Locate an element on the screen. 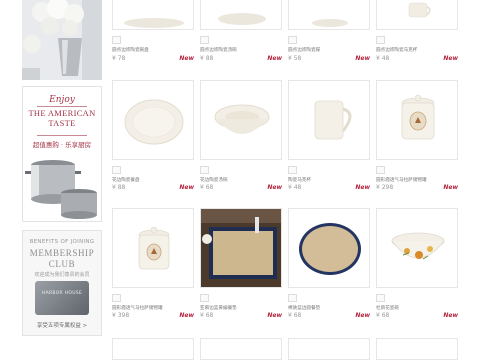 This screenshot has width=480, height=360. dot-rim-dinner-plate-image is located at coordinates (154, 23).